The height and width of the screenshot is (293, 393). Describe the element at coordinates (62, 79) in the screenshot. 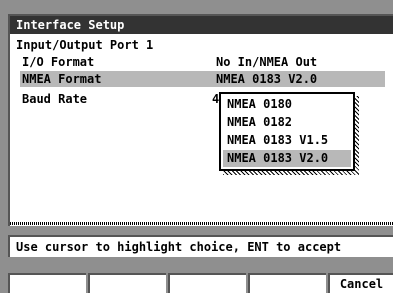

I see `nmea-format-label: NMEA Format` at that location.